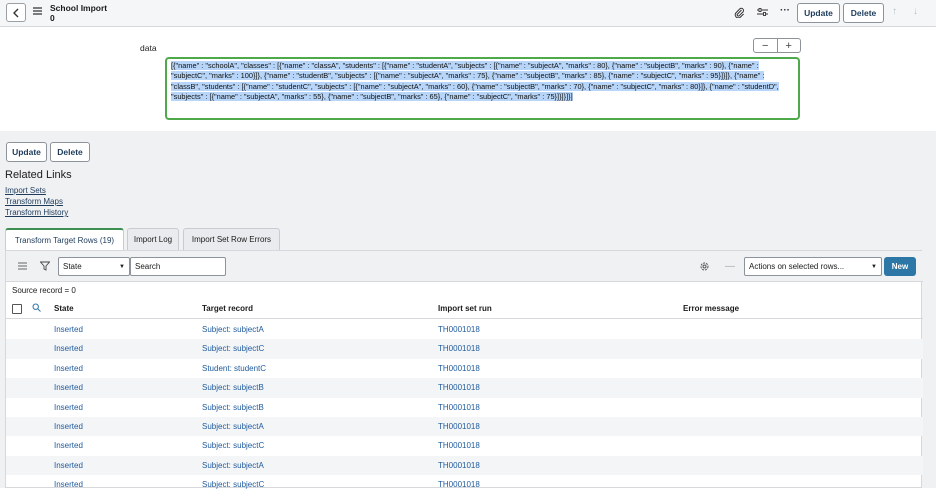 The width and height of the screenshot is (936, 495). I want to click on tab-transform-target-rows: Transform Target Rows (19), so click(64, 239).